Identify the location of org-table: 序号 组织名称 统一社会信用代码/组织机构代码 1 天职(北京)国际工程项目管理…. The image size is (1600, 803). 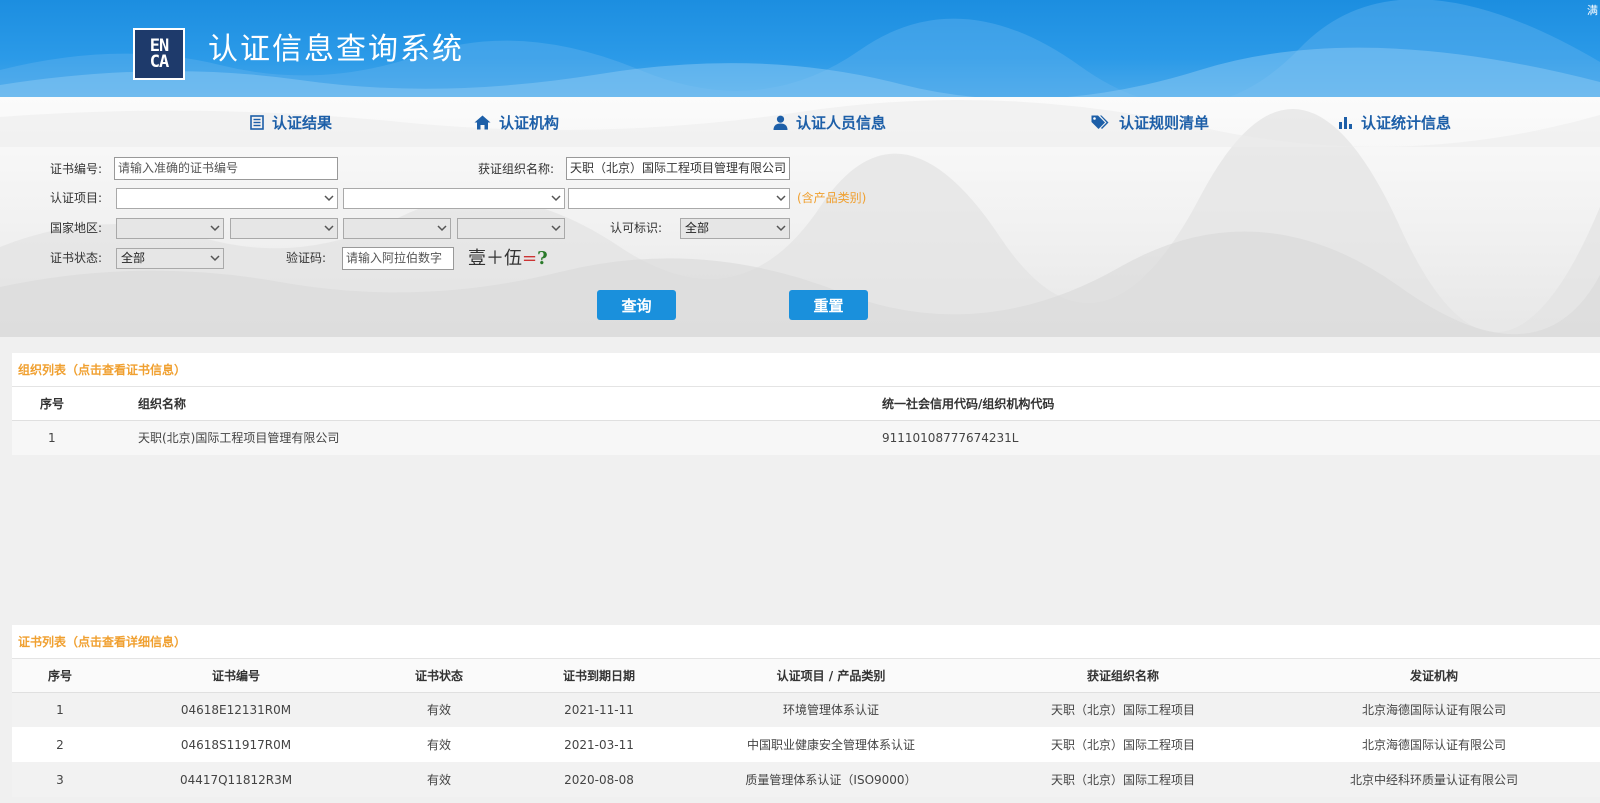
(806, 421).